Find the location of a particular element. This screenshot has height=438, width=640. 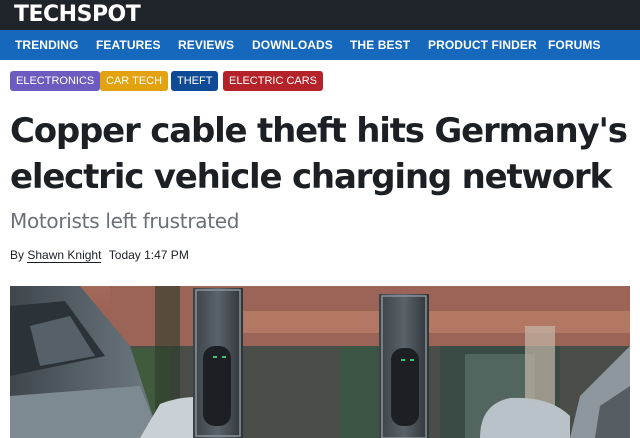

site-logo: TECHSPOT is located at coordinates (77, 15).